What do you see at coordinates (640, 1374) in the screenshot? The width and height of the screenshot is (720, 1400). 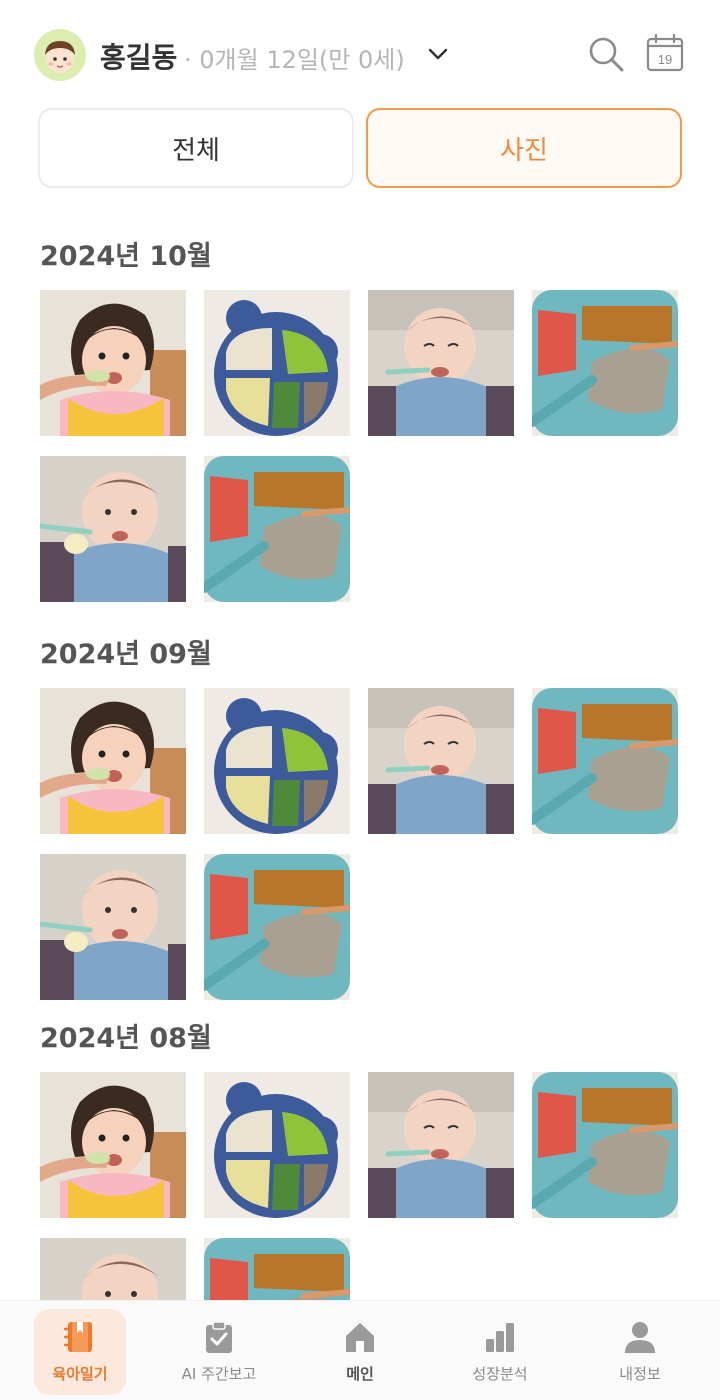 I see `nav-my-info-label: 내정보` at bounding box center [640, 1374].